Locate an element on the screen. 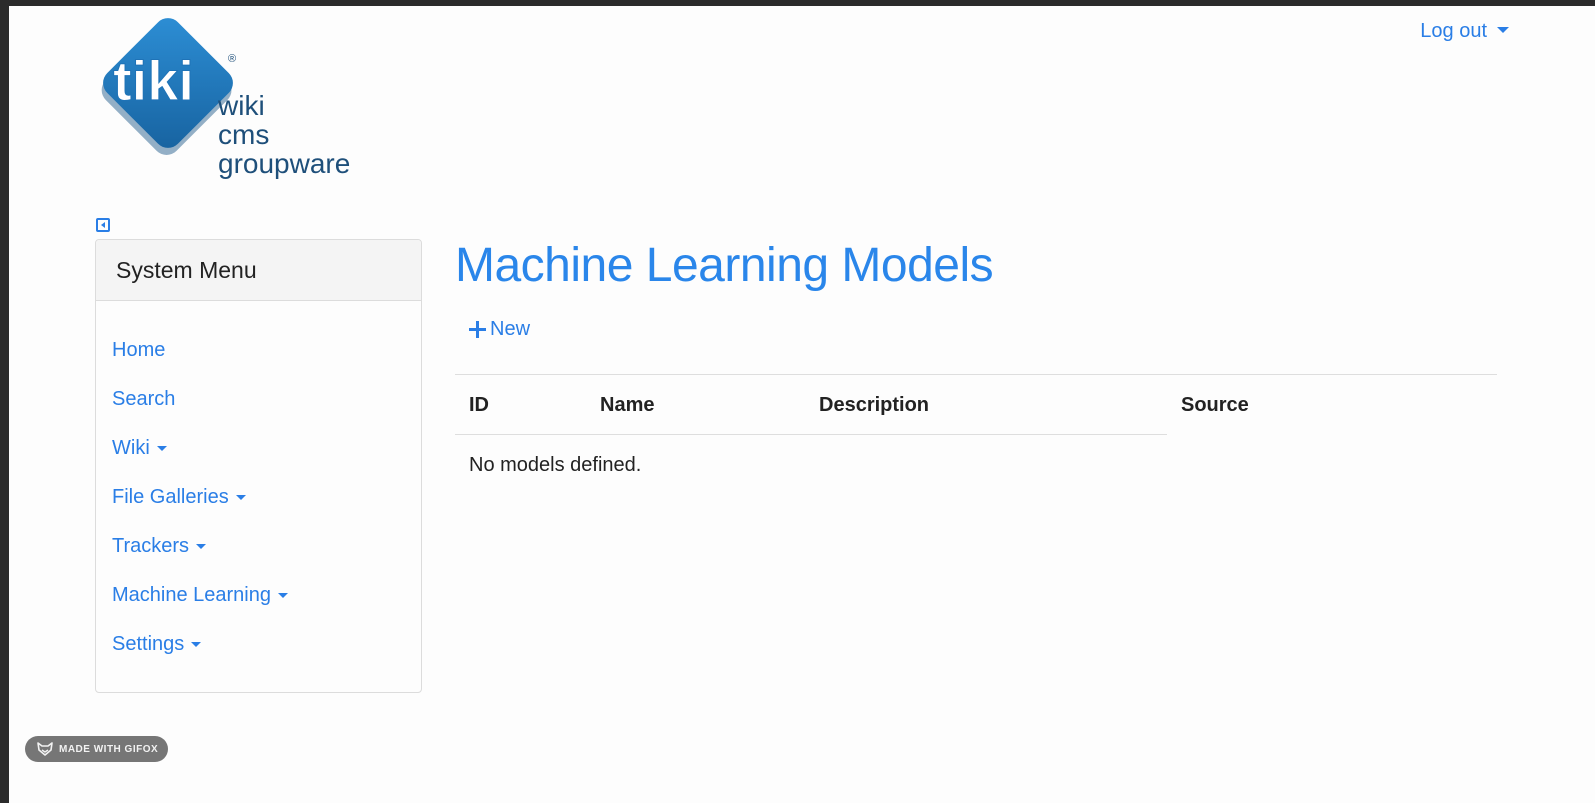 The width and height of the screenshot is (1595, 803). logo-tagline-cms: cms is located at coordinates (243, 134).